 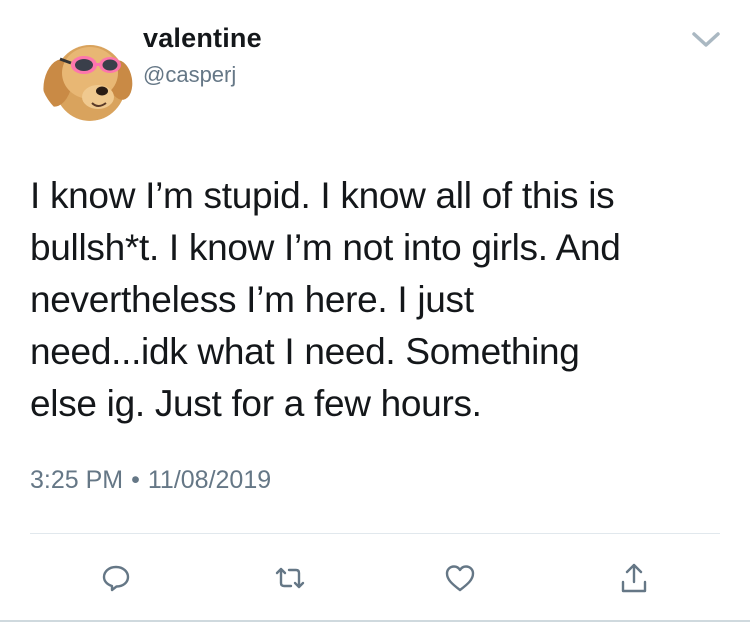 I want to click on share-button, so click(x=634, y=578).